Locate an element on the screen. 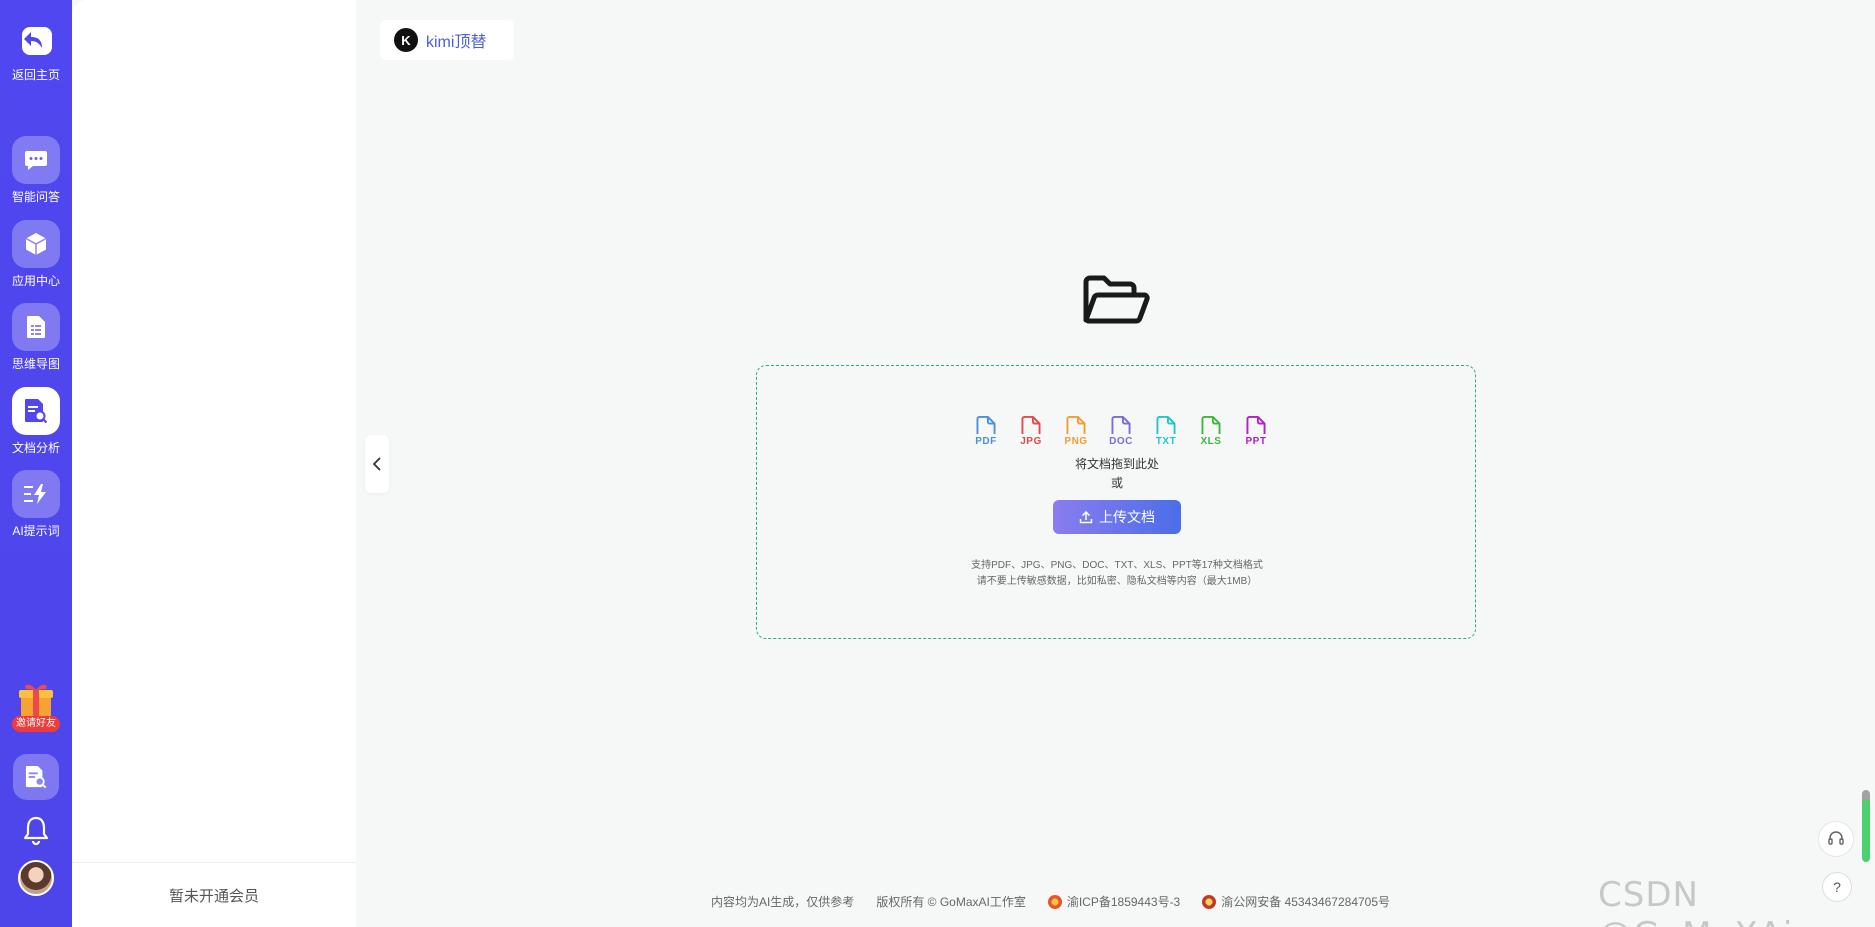 The height and width of the screenshot is (927, 1875). notification-bell-icon is located at coordinates (36, 830).